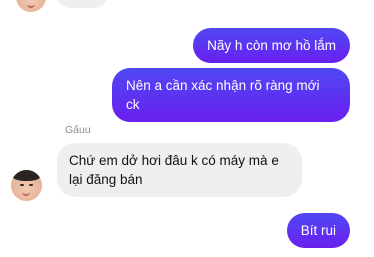  I want to click on message-text: Nãy h còn mơ hồ lắm, so click(271, 45).